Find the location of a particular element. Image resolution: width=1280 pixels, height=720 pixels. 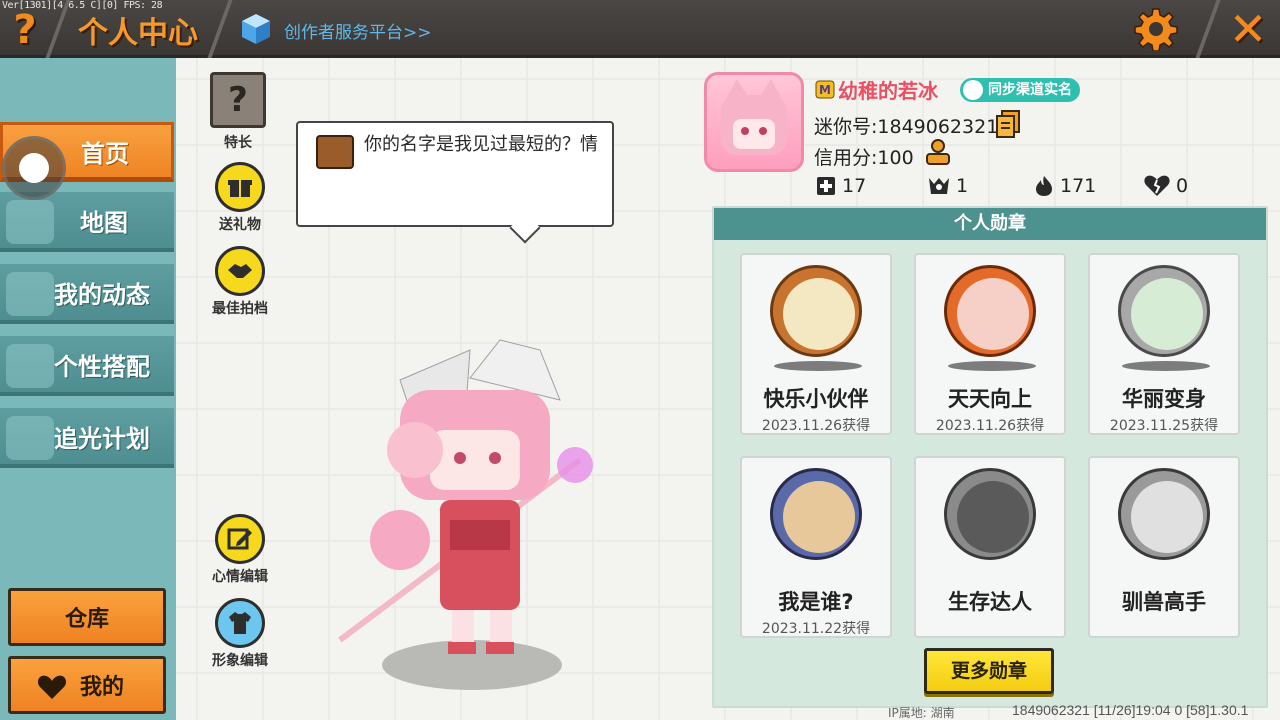

medal-card: 驯兽高手 is located at coordinates (1164, 547).